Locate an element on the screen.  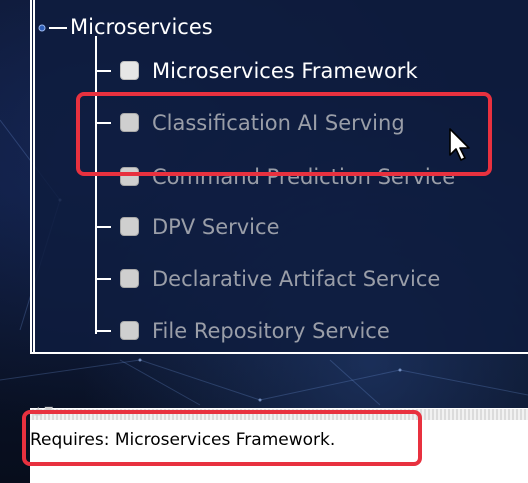
tree-root-connector is located at coordinates (58, 28).